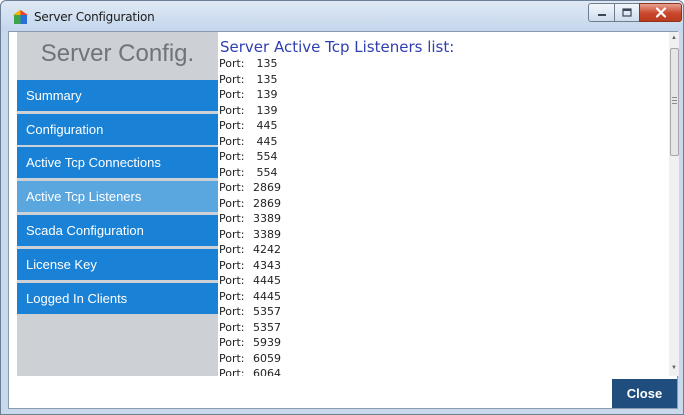  Describe the element at coordinates (20, 17) in the screenshot. I see `app-icon` at that location.